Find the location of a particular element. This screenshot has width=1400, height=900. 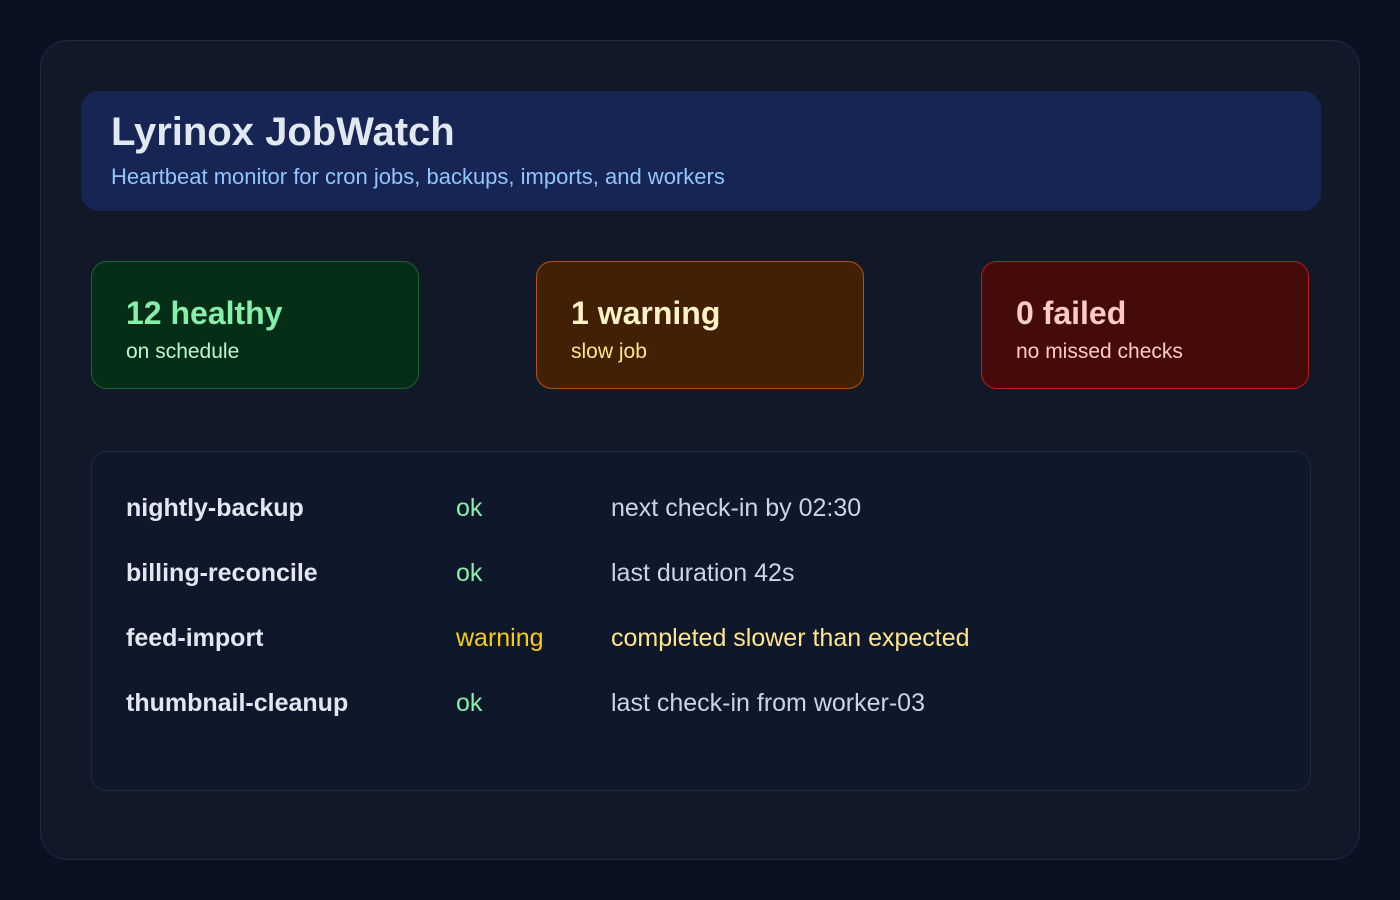

job-row: billing-reconcile ok last duration 42s is located at coordinates (701, 572).